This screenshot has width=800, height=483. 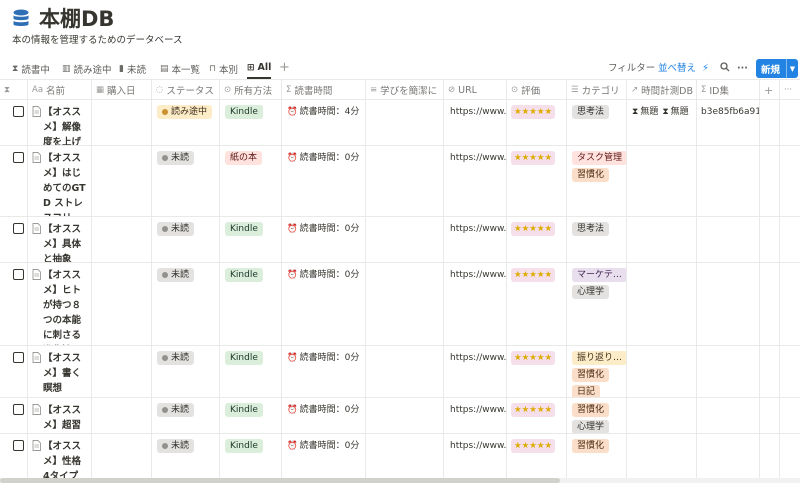 I want to click on status-badge: 読み途中, so click(x=185, y=112).